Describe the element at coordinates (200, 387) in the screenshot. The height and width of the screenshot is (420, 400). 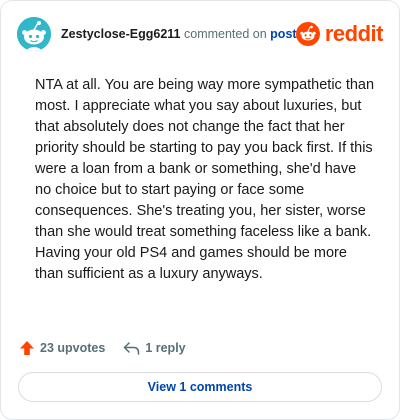
I see `view-comments-button: View 1 comments` at that location.